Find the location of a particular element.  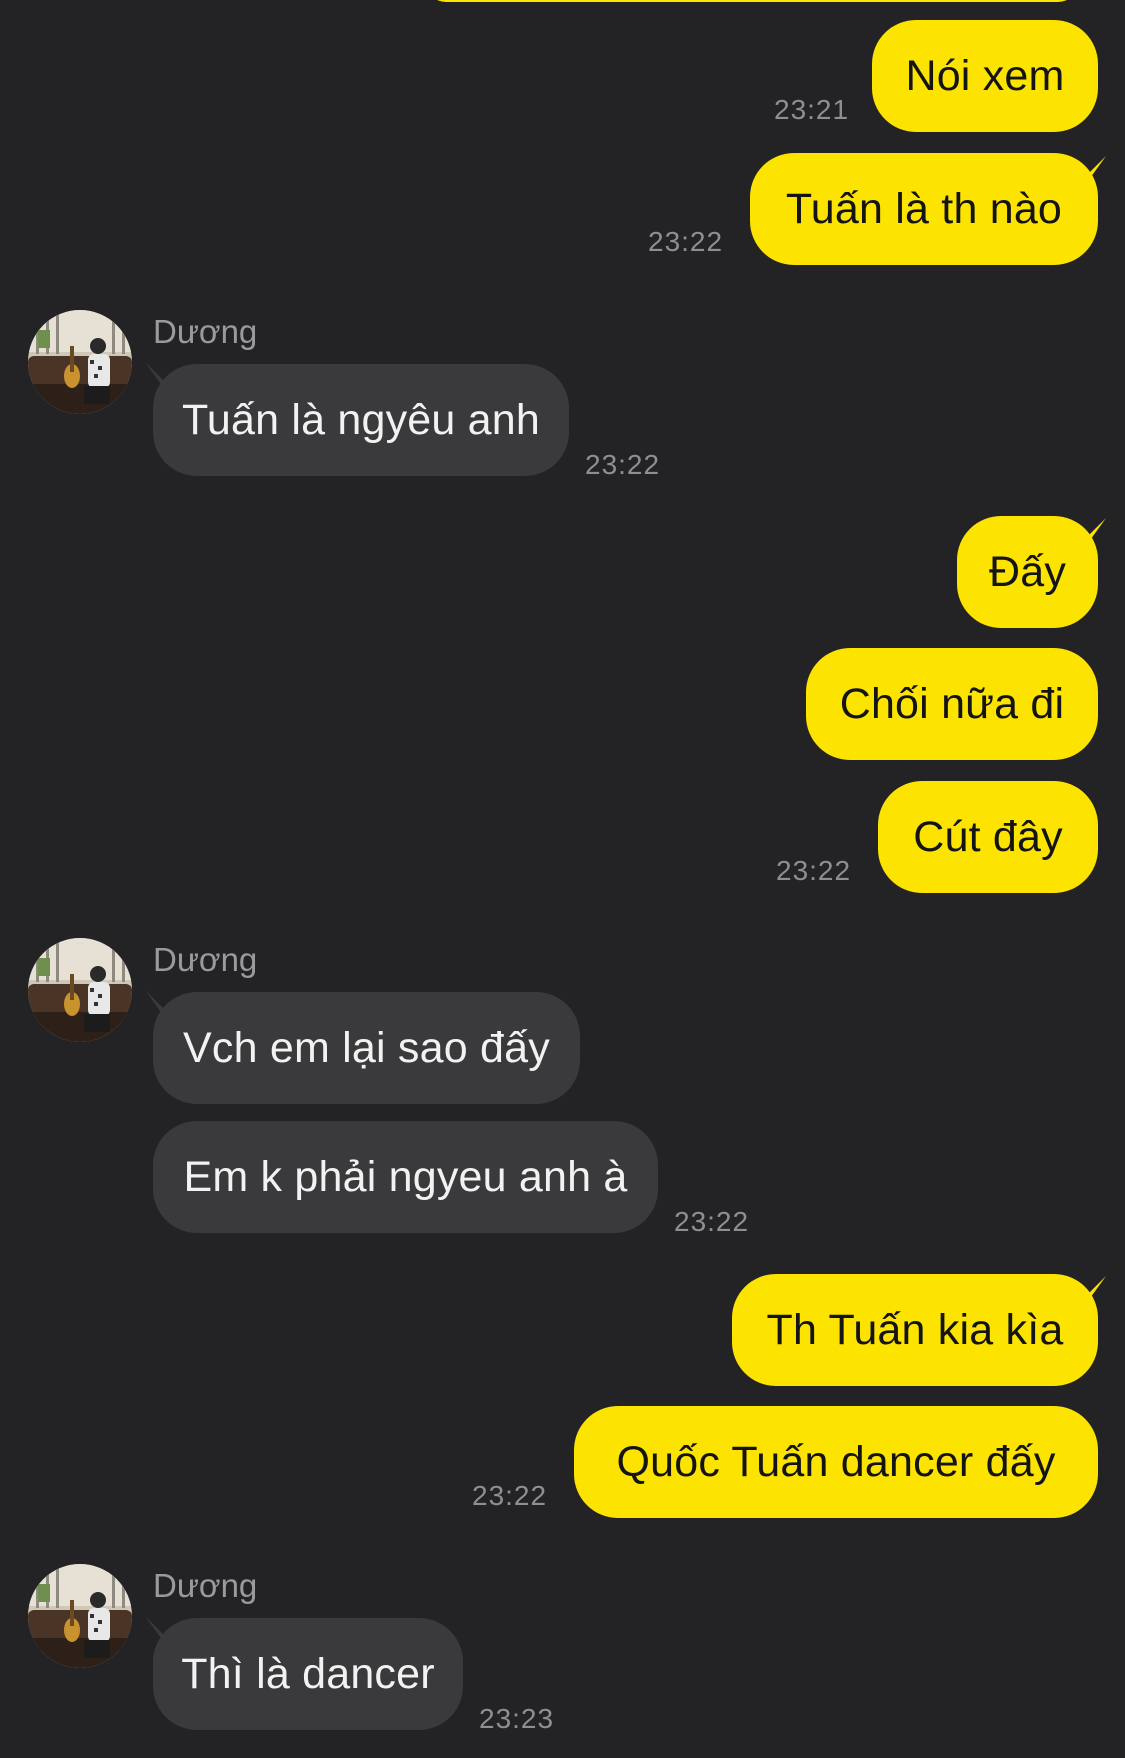

message-text: Thì là dancer is located at coordinates (308, 1673).